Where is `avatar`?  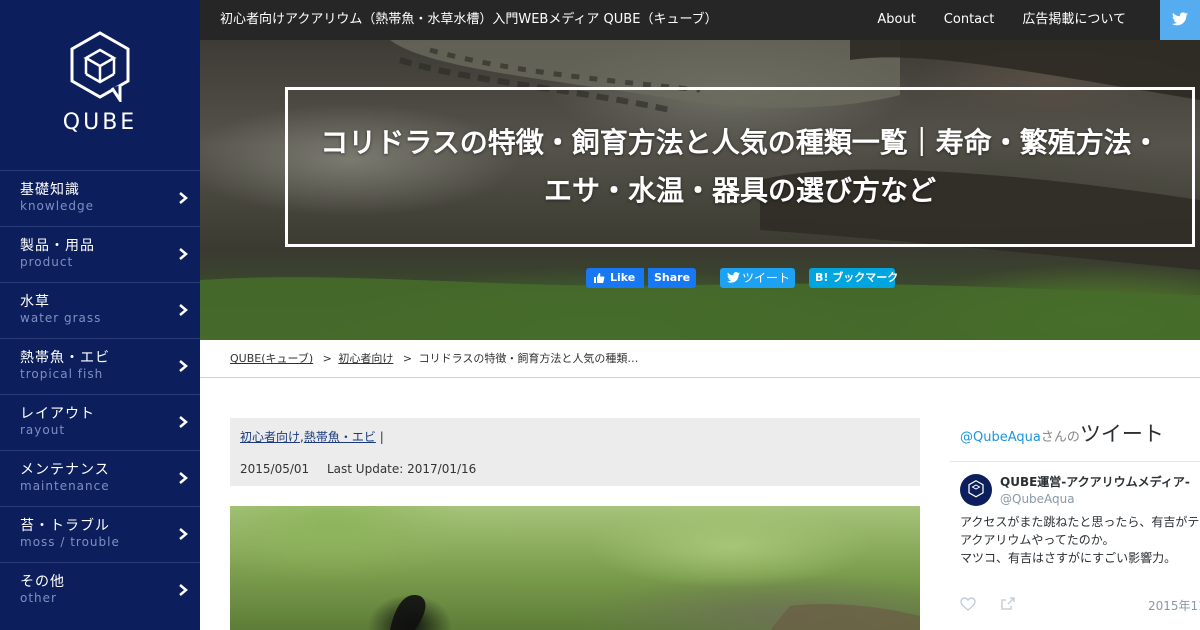
avatar is located at coordinates (976, 490).